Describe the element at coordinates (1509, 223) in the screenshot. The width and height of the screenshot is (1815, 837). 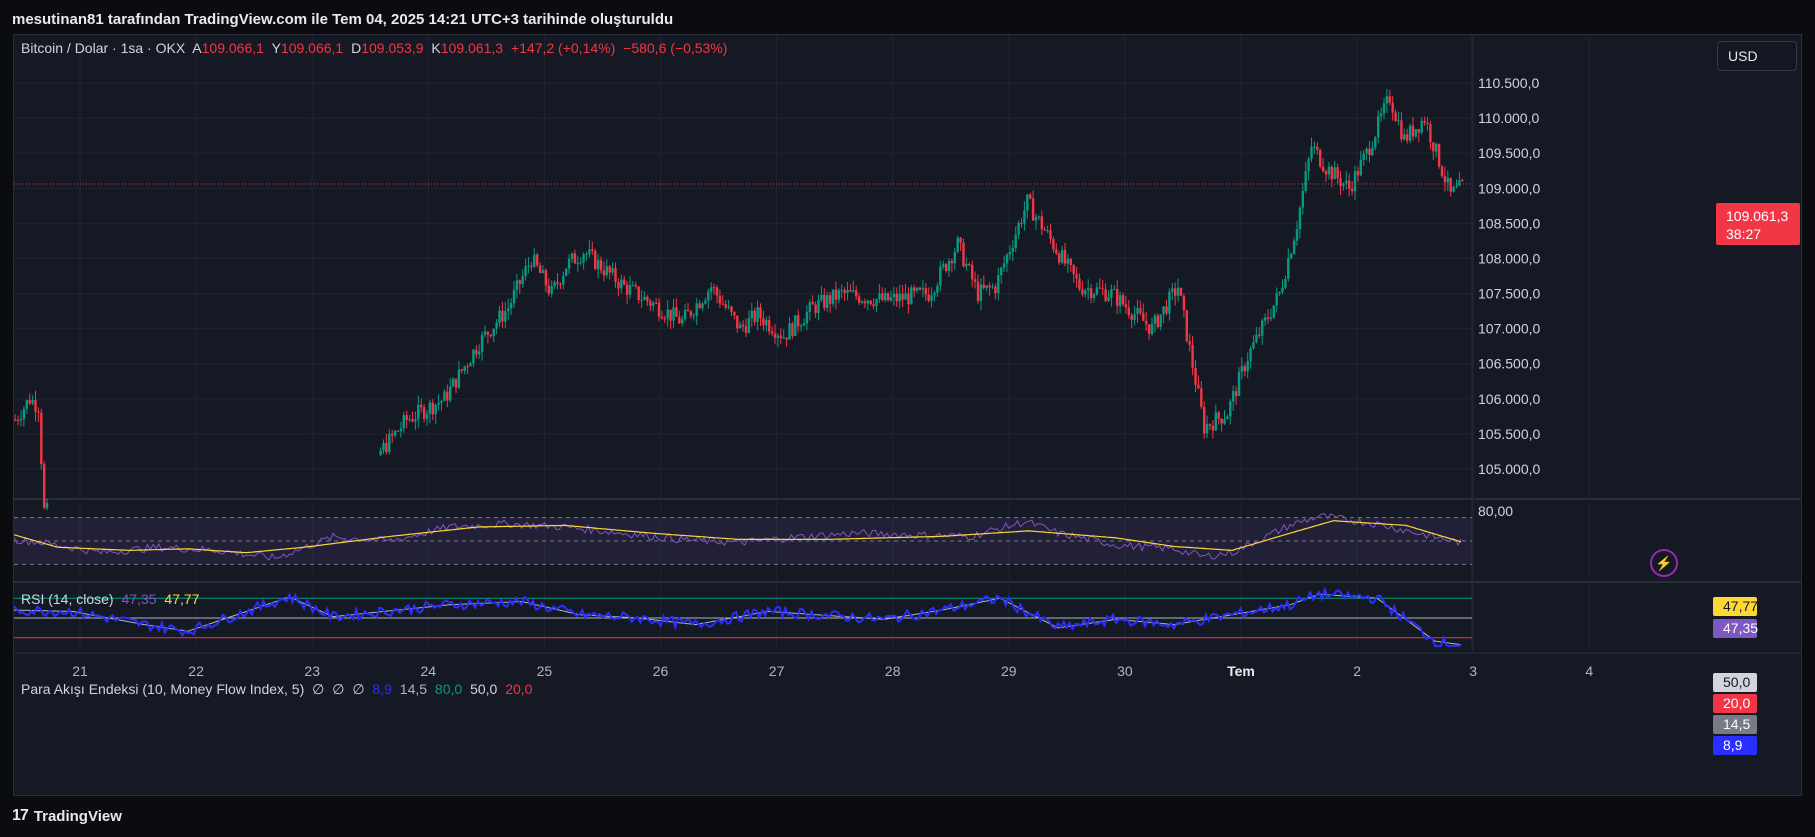
I see `y-tick-label: 108.500,0` at that location.